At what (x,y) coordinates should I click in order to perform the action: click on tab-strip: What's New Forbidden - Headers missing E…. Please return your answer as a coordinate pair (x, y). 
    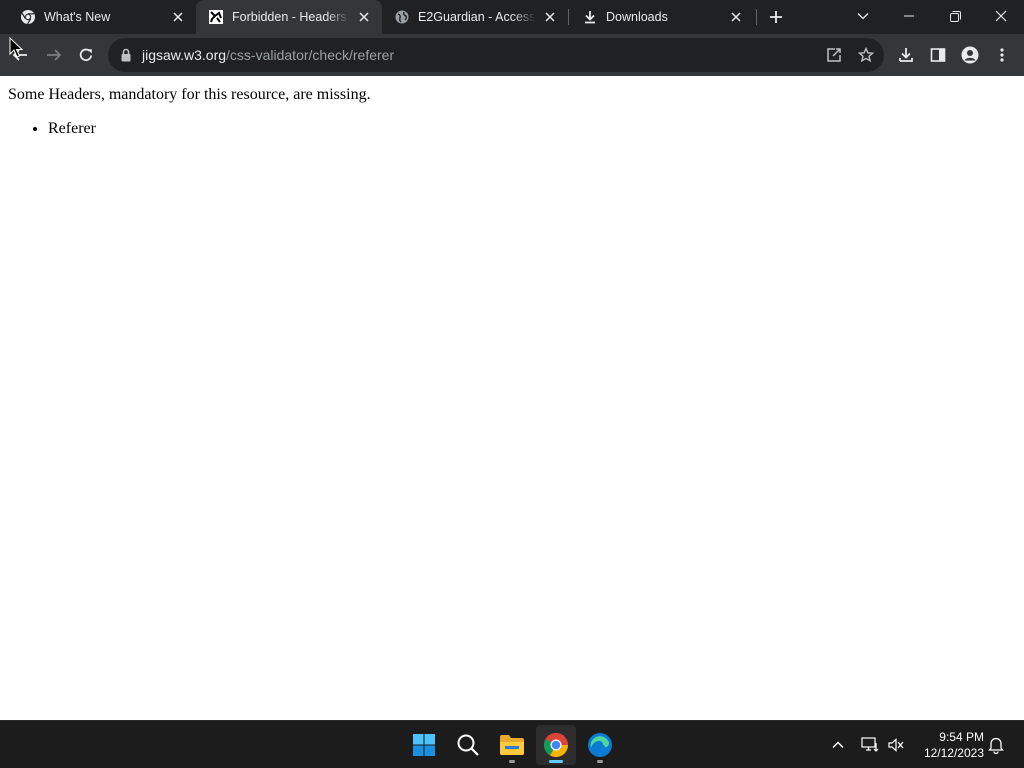
    Looking at the image, I should click on (512, 17).